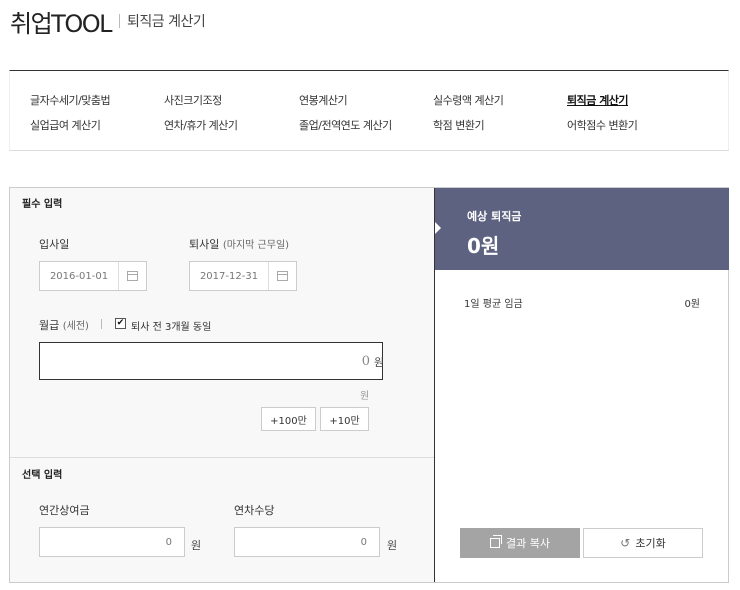 Image resolution: width=740 pixels, height=590 pixels. What do you see at coordinates (365, 396) in the screenshot?
I see `salary-unit-hint: 원` at bounding box center [365, 396].